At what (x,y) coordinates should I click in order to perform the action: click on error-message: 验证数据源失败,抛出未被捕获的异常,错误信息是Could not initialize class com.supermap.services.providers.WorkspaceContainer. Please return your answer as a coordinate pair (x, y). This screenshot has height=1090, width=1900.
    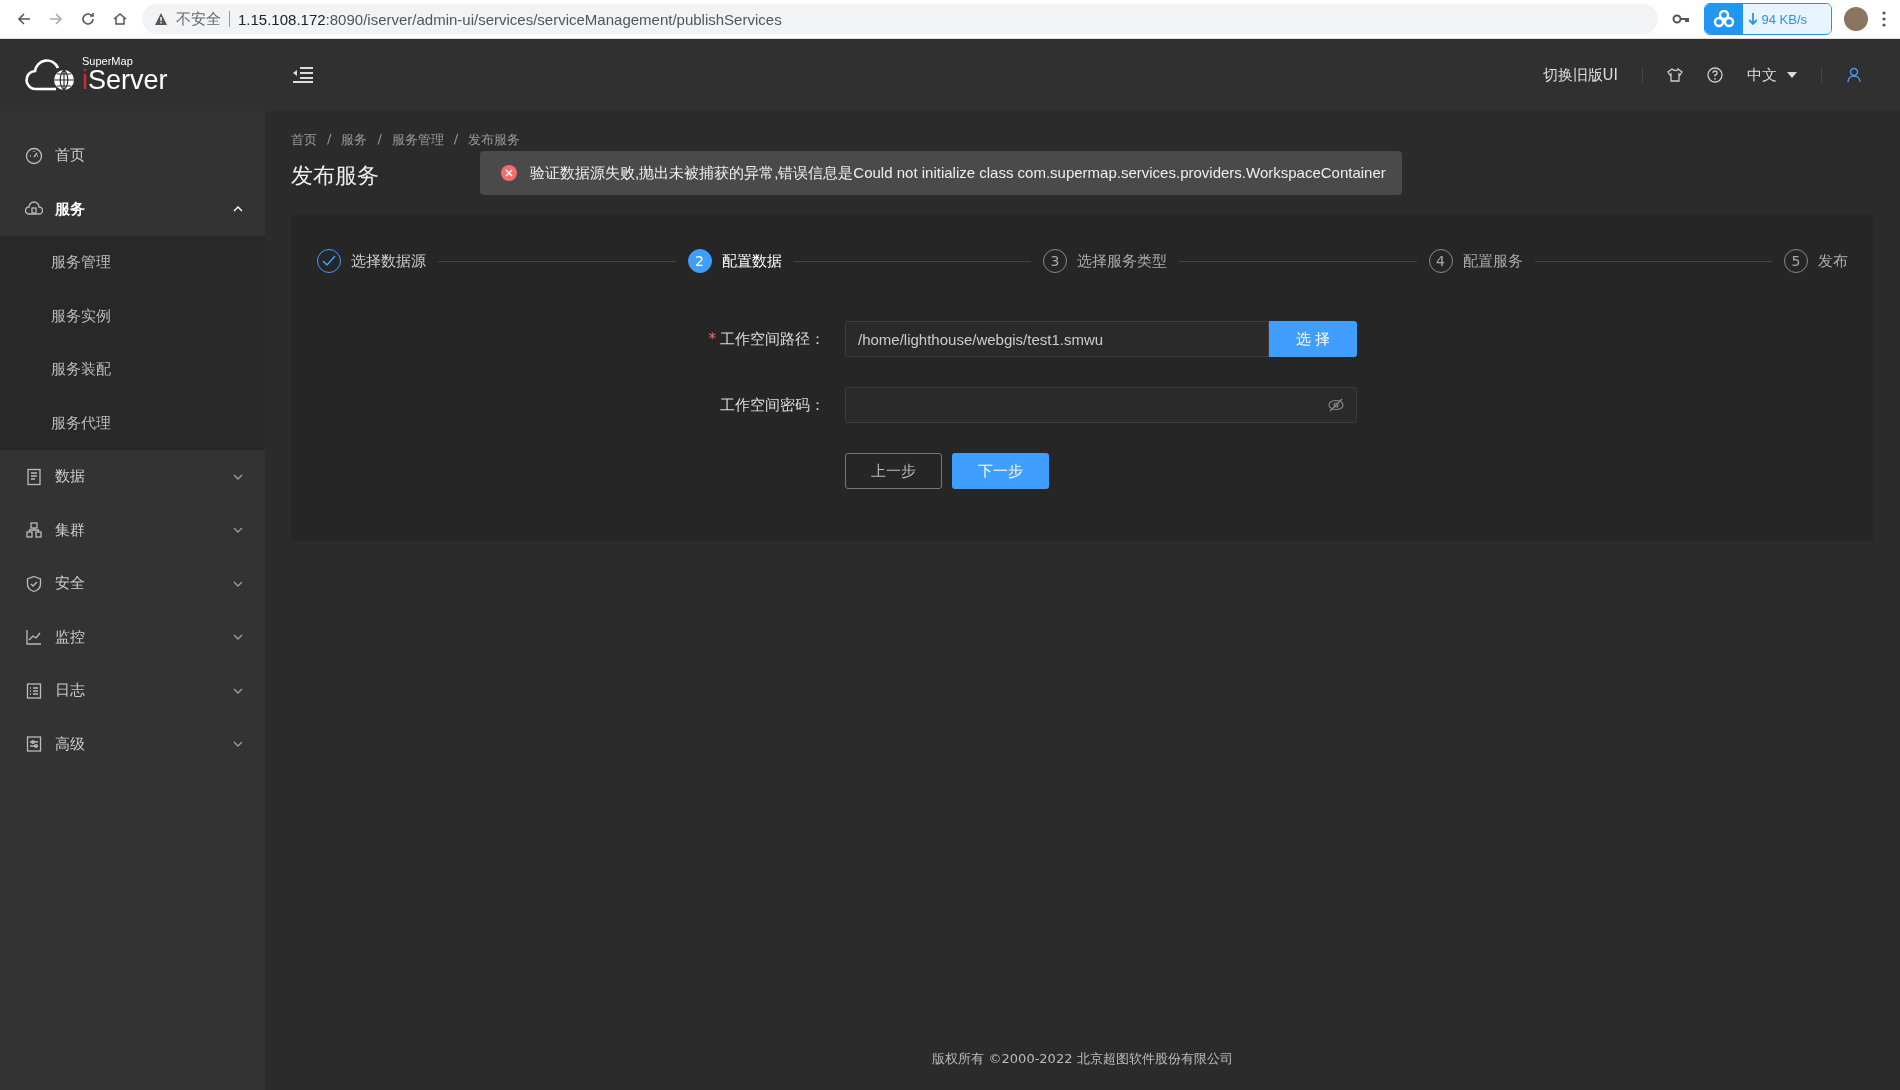
    Looking at the image, I should click on (941, 173).